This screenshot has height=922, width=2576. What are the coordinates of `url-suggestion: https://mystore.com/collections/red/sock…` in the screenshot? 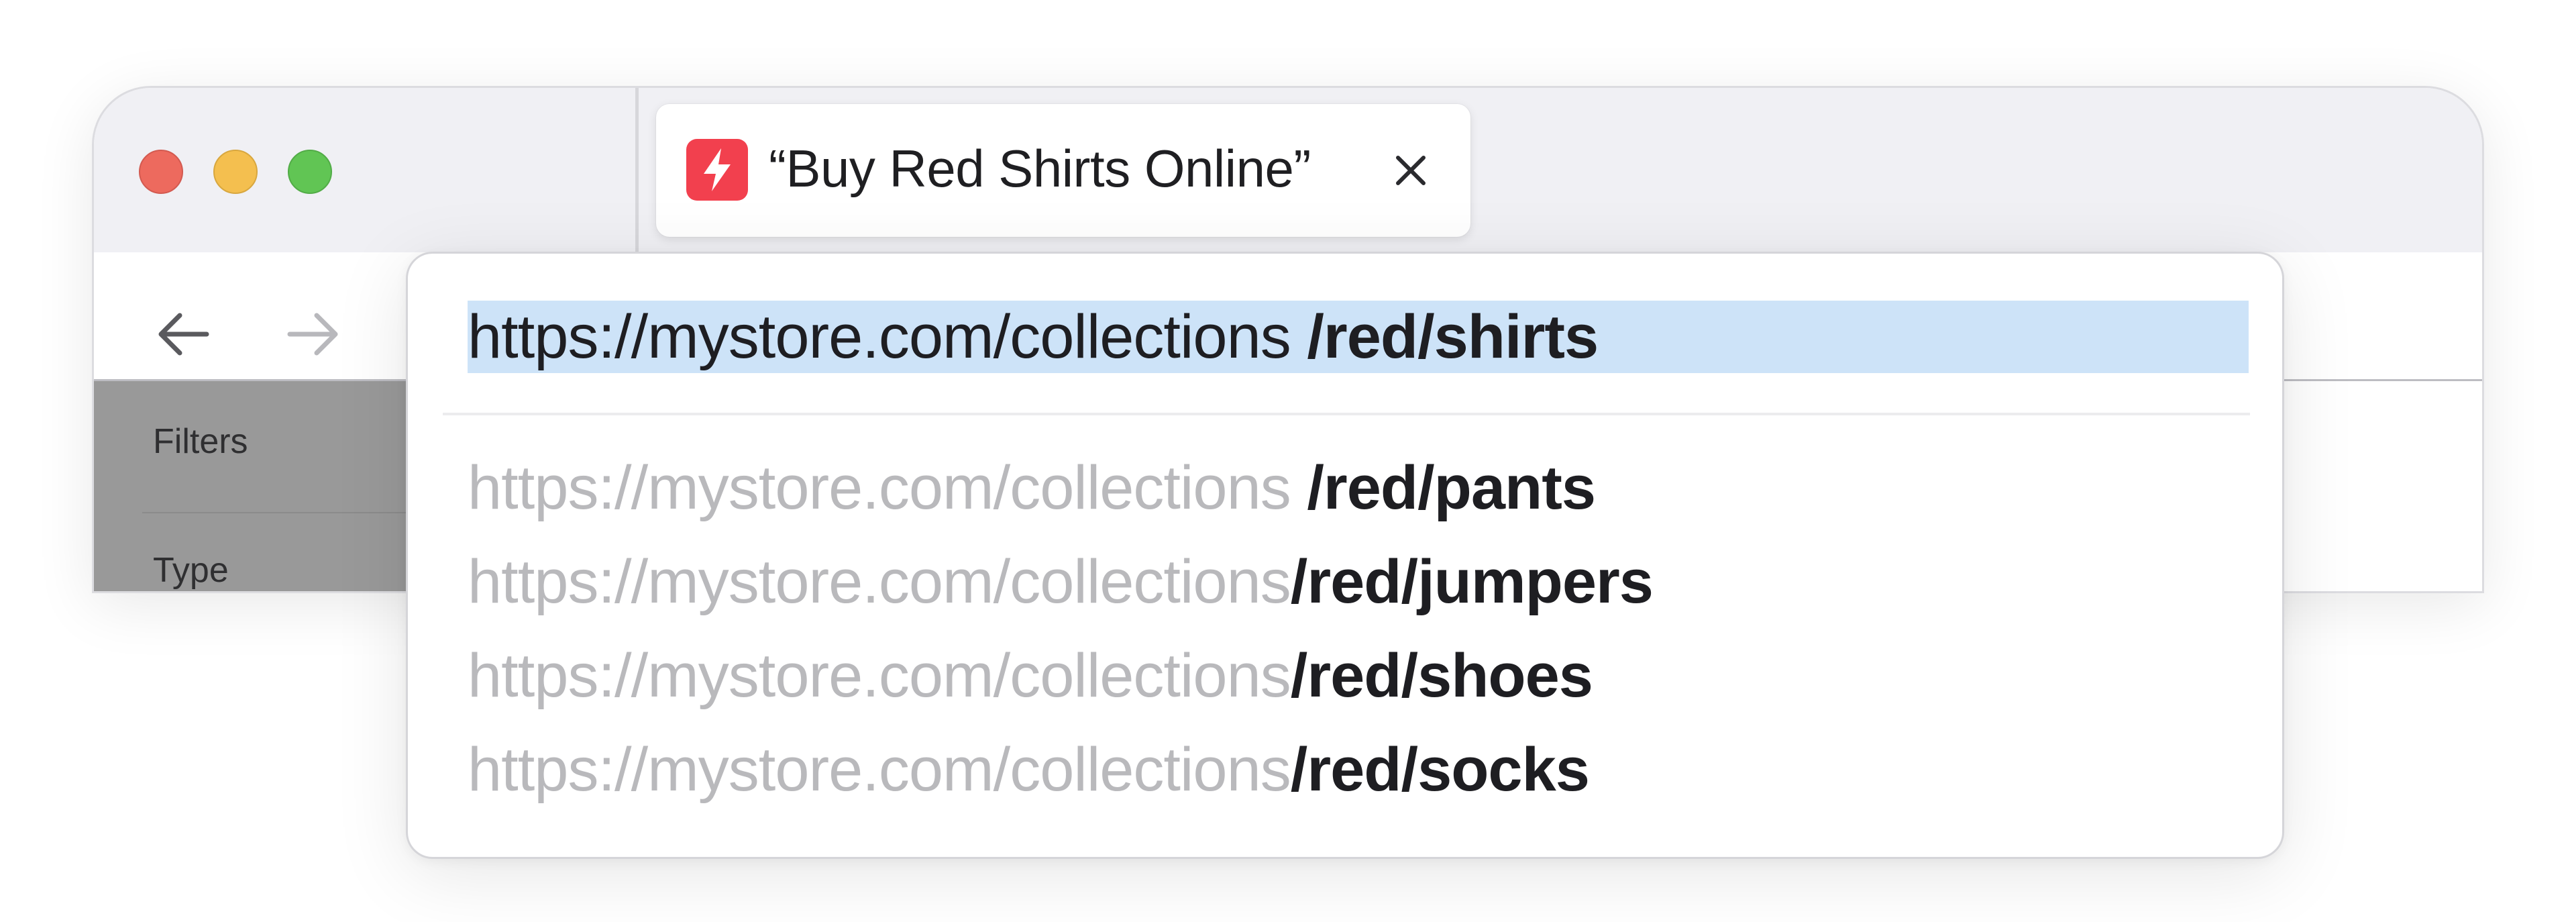 It's located at (1340, 769).